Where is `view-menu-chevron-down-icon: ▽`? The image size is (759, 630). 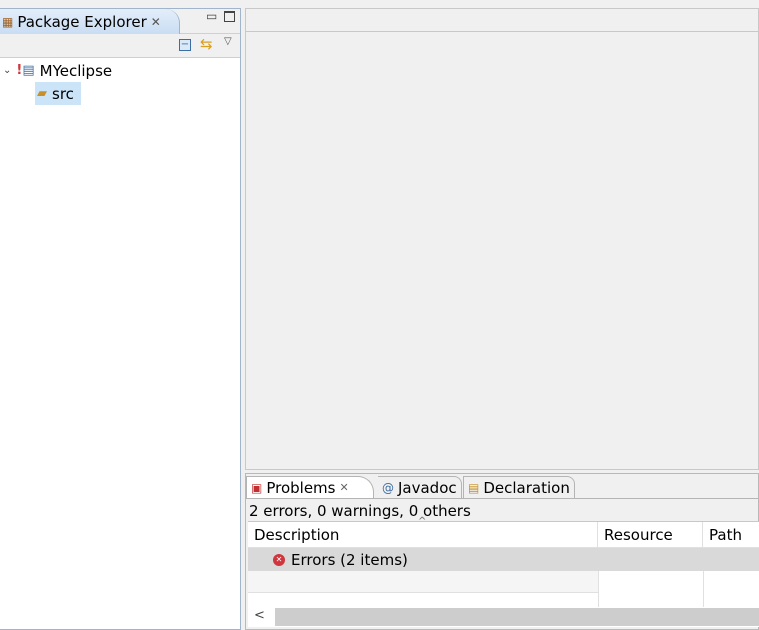
view-menu-chevron-down-icon: ▽ is located at coordinates (228, 41).